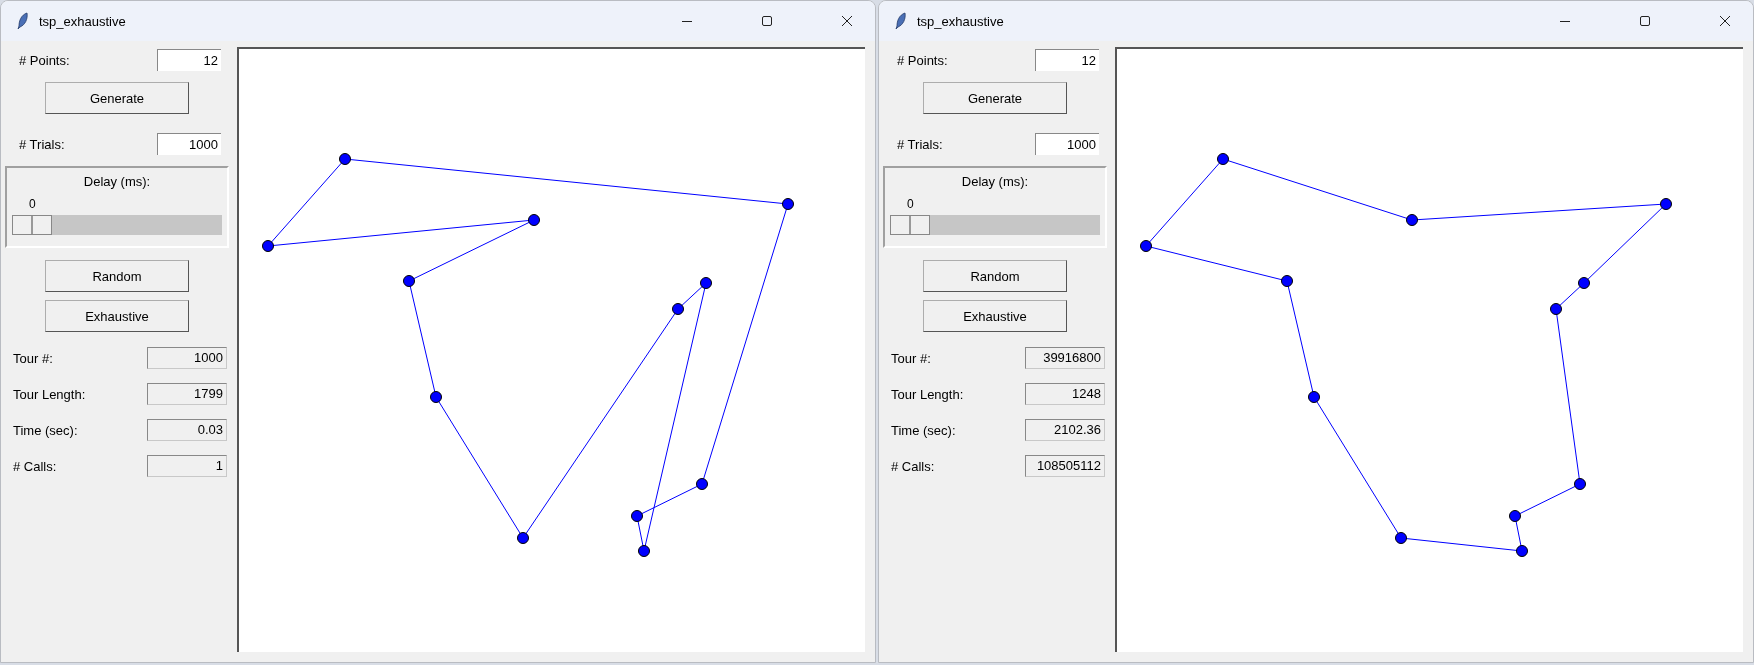 This screenshot has height=665, width=1754. What do you see at coordinates (187, 466) in the screenshot?
I see `stat-readout: 1` at bounding box center [187, 466].